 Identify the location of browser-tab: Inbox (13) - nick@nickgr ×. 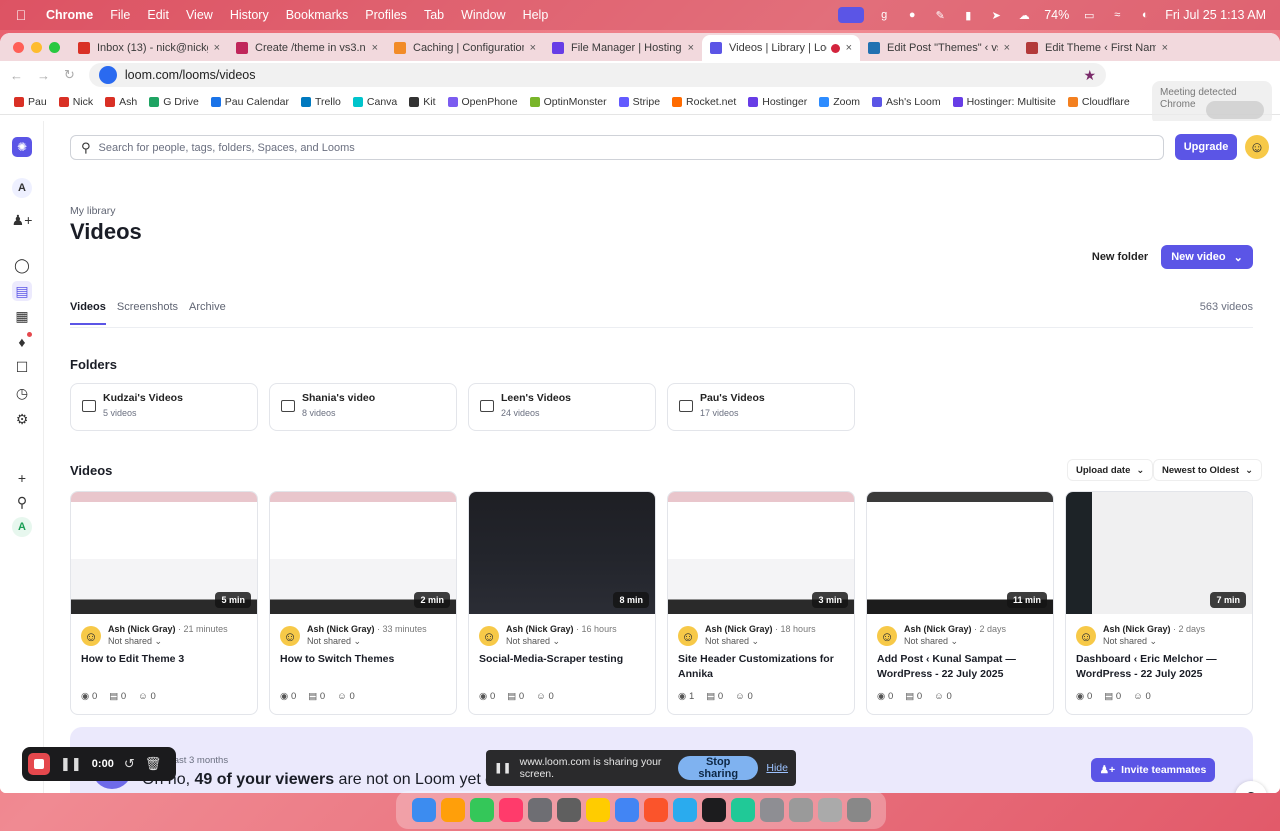
(149, 48).